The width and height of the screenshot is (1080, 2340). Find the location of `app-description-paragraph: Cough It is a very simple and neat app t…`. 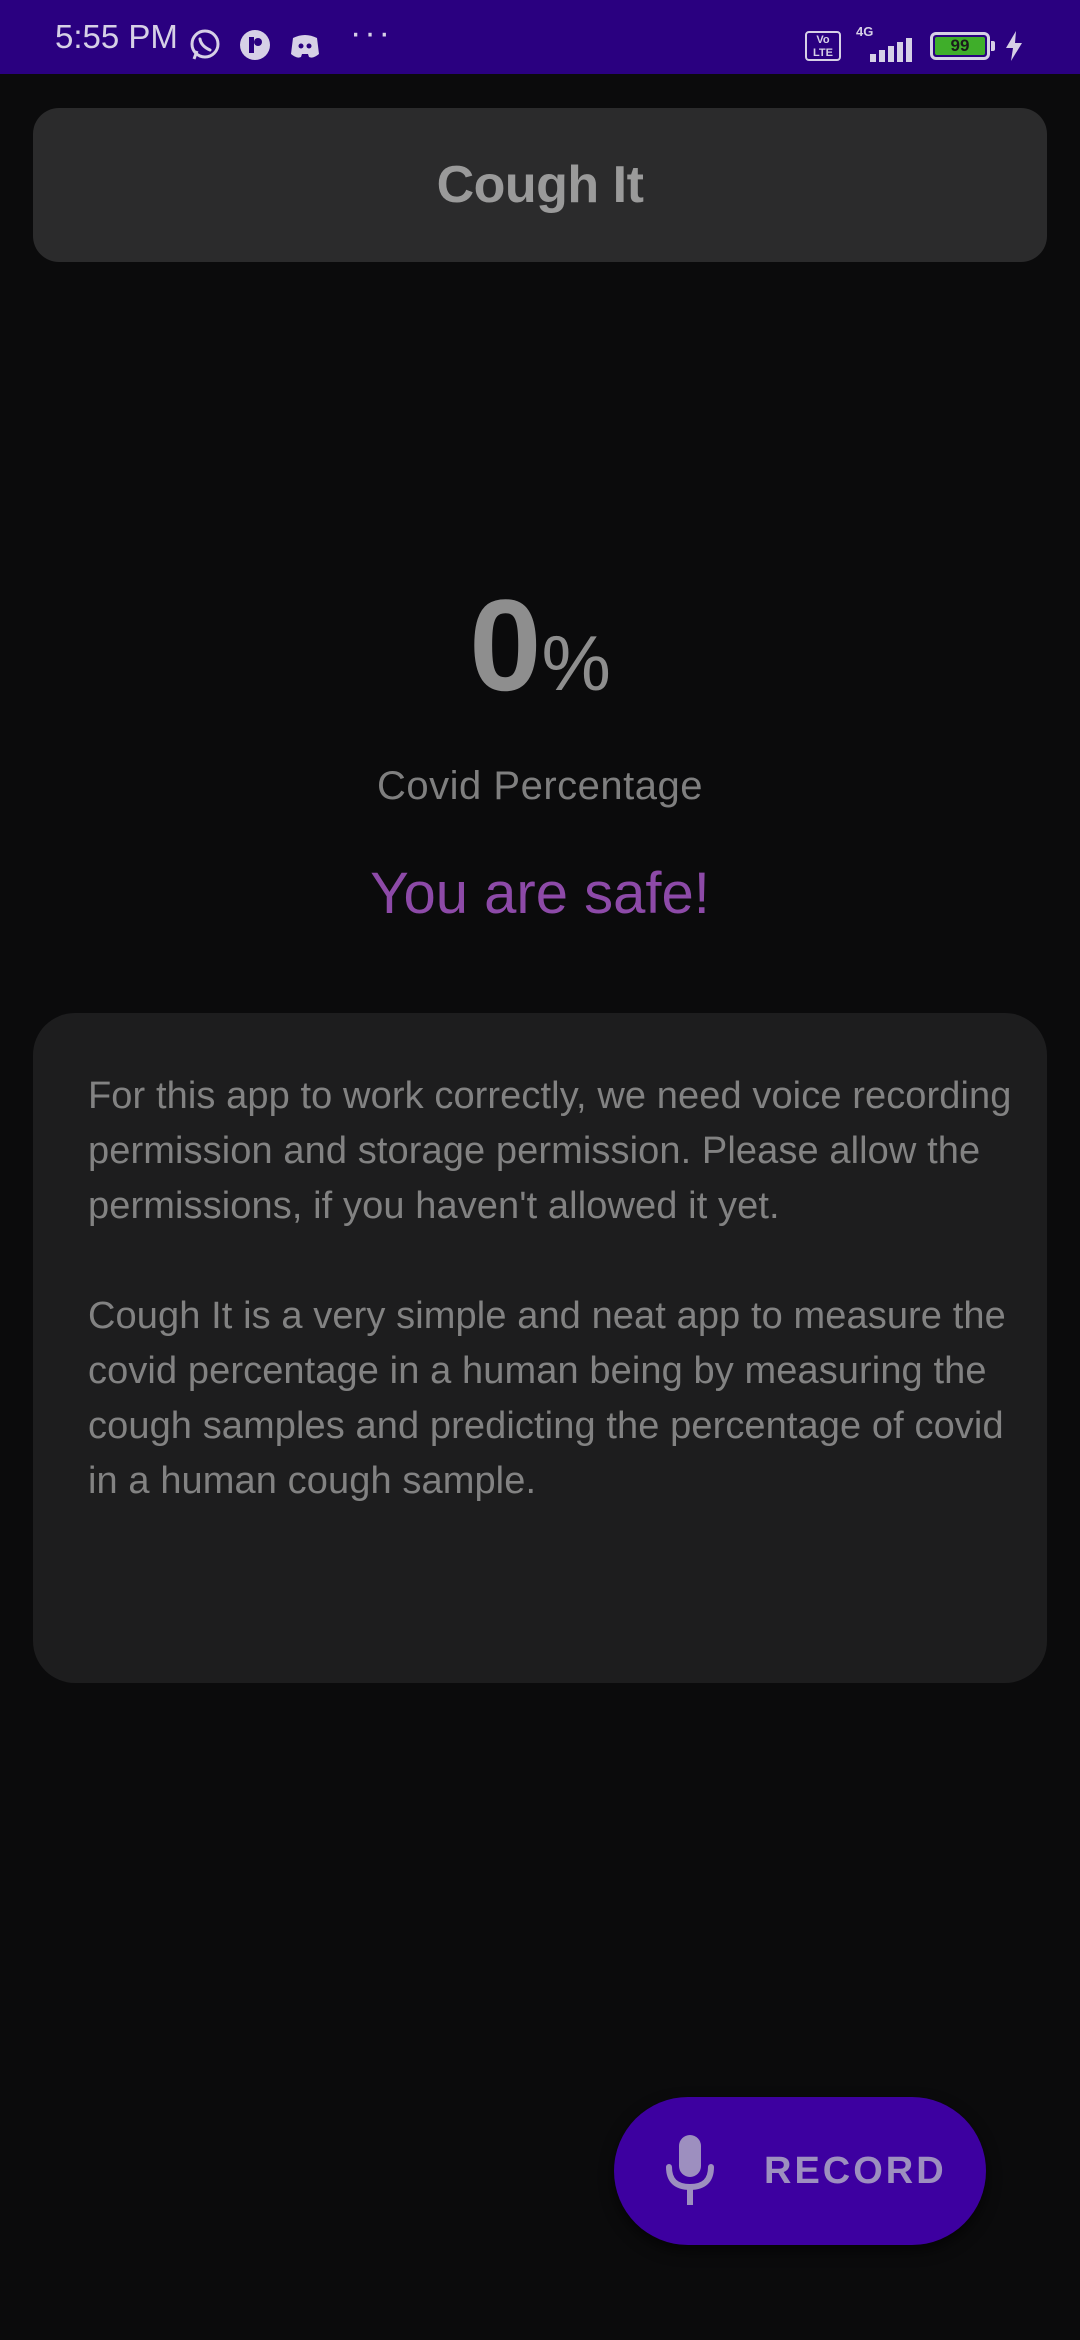

app-description-paragraph: Cough It is a very simple and neat app t… is located at coordinates (547, 1398).